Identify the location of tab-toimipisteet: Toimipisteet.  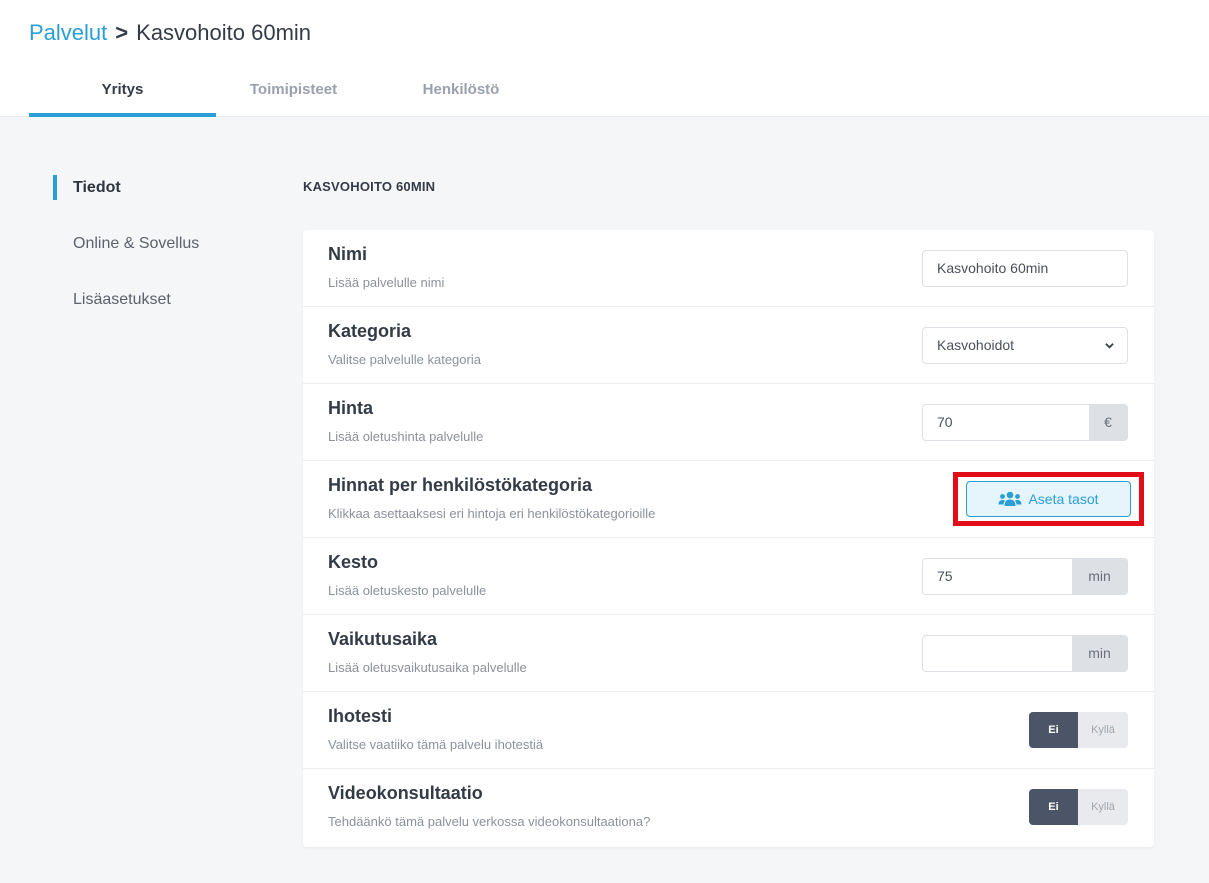
(293, 97).